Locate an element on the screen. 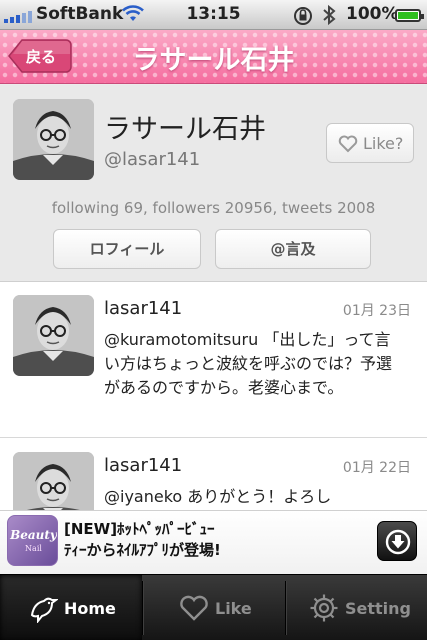 This screenshot has height=640, width=427. tab-bar: Home Like Setting is located at coordinates (213, 607).